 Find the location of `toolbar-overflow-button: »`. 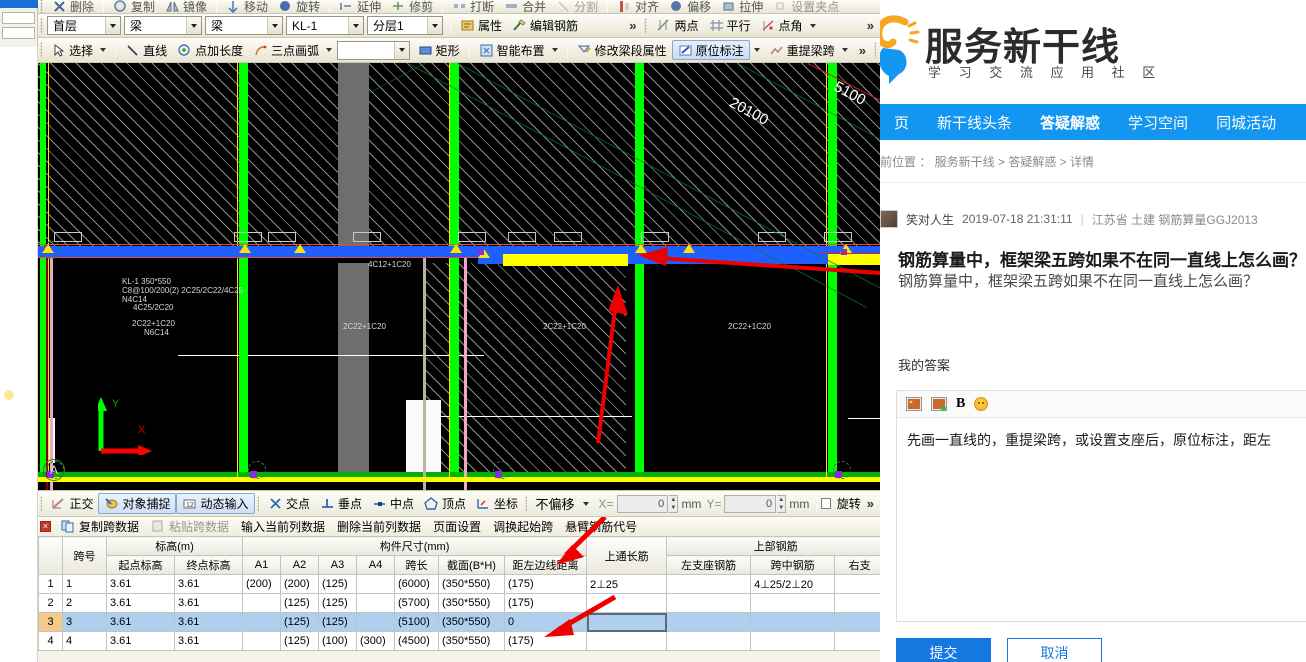

toolbar-overflow-button: » is located at coordinates (632, 25).